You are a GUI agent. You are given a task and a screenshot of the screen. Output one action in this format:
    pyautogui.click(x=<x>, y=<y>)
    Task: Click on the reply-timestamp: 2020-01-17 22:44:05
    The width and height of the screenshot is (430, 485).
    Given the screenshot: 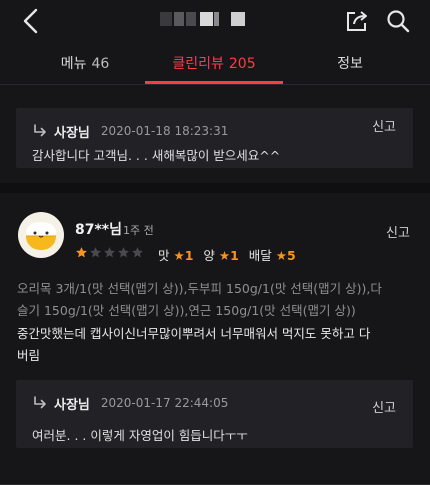 What is the action you would take?
    pyautogui.click(x=164, y=403)
    